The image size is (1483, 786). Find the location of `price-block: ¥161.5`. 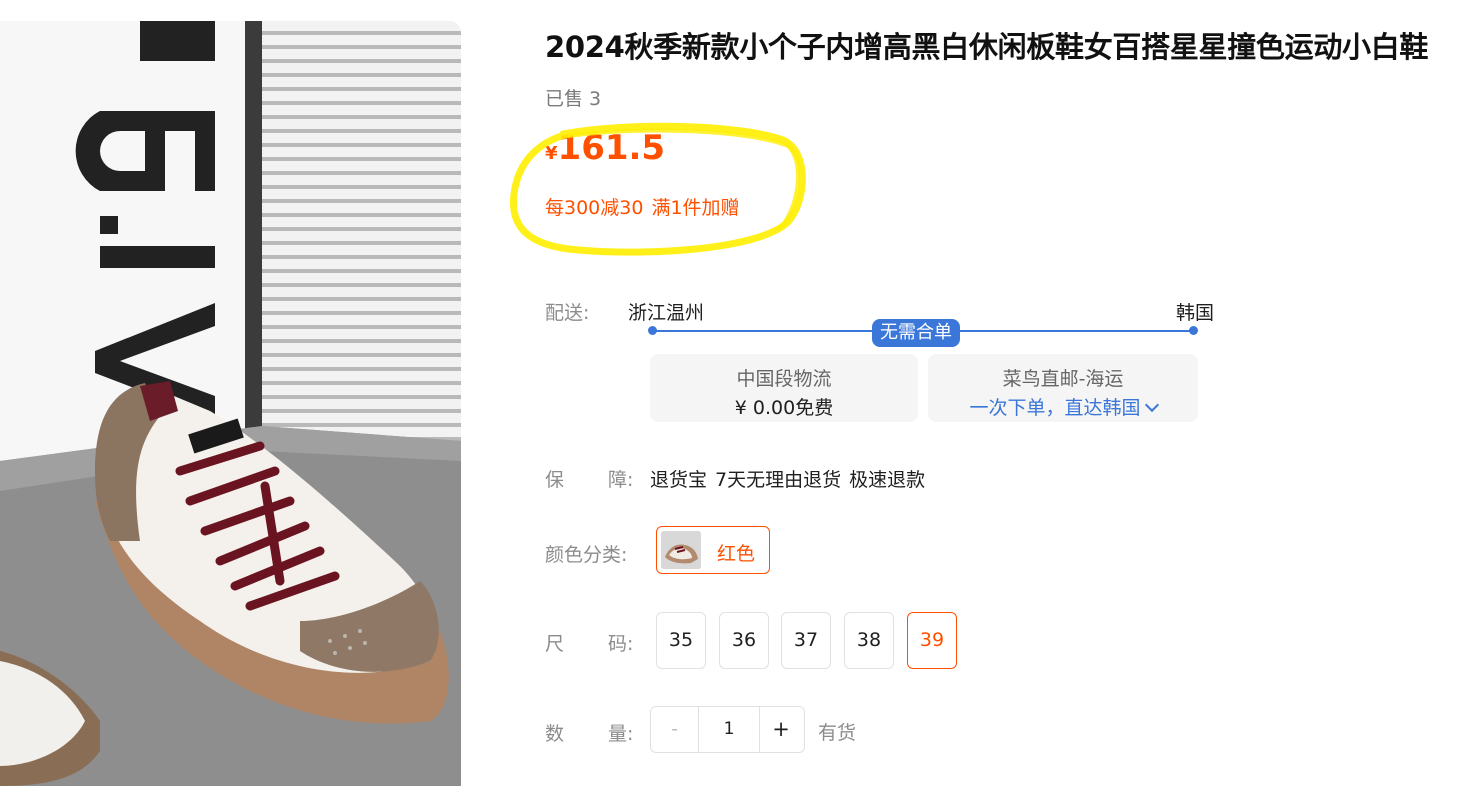

price-block: ¥161.5 is located at coordinates (605, 148).